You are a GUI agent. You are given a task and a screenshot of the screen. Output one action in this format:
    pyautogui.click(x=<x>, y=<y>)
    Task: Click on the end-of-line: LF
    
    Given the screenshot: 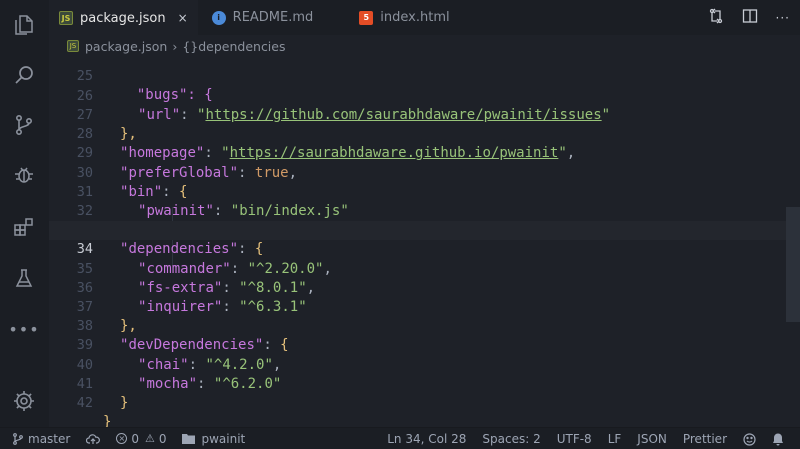 What is the action you would take?
    pyautogui.click(x=615, y=438)
    